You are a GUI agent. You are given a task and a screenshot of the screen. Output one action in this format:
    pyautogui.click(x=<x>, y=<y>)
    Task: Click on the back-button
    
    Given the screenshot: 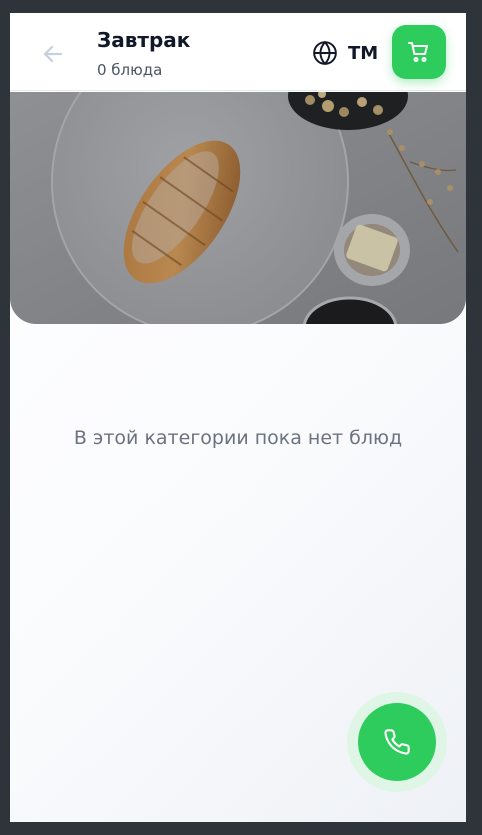 What is the action you would take?
    pyautogui.click(x=53, y=54)
    